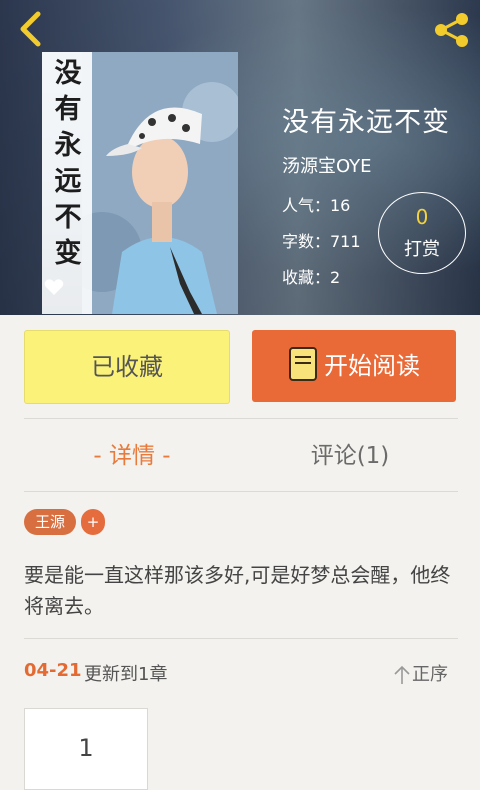 The height and width of the screenshot is (790, 480). I want to click on tab-details: - 详情 -, so click(132, 453).